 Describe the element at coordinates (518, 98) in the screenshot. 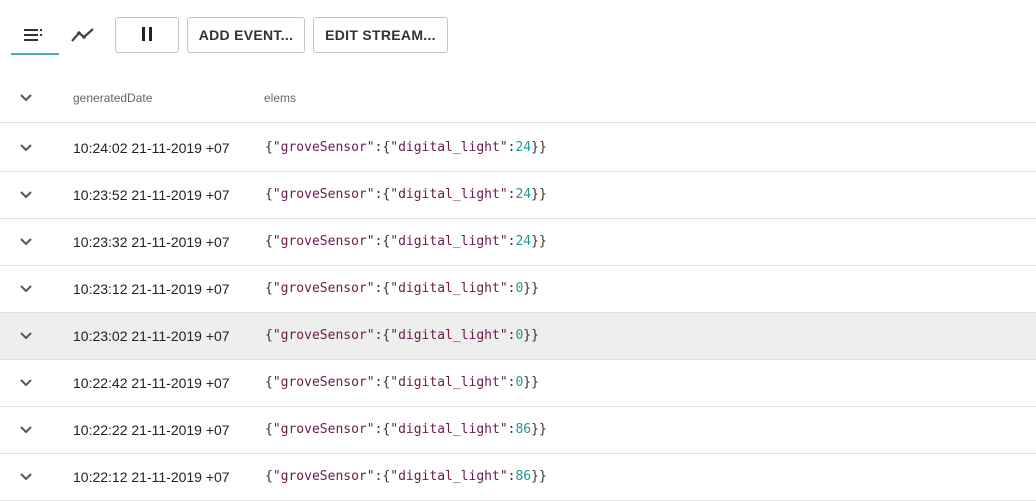

I see `table-header: generatedDate elems` at that location.